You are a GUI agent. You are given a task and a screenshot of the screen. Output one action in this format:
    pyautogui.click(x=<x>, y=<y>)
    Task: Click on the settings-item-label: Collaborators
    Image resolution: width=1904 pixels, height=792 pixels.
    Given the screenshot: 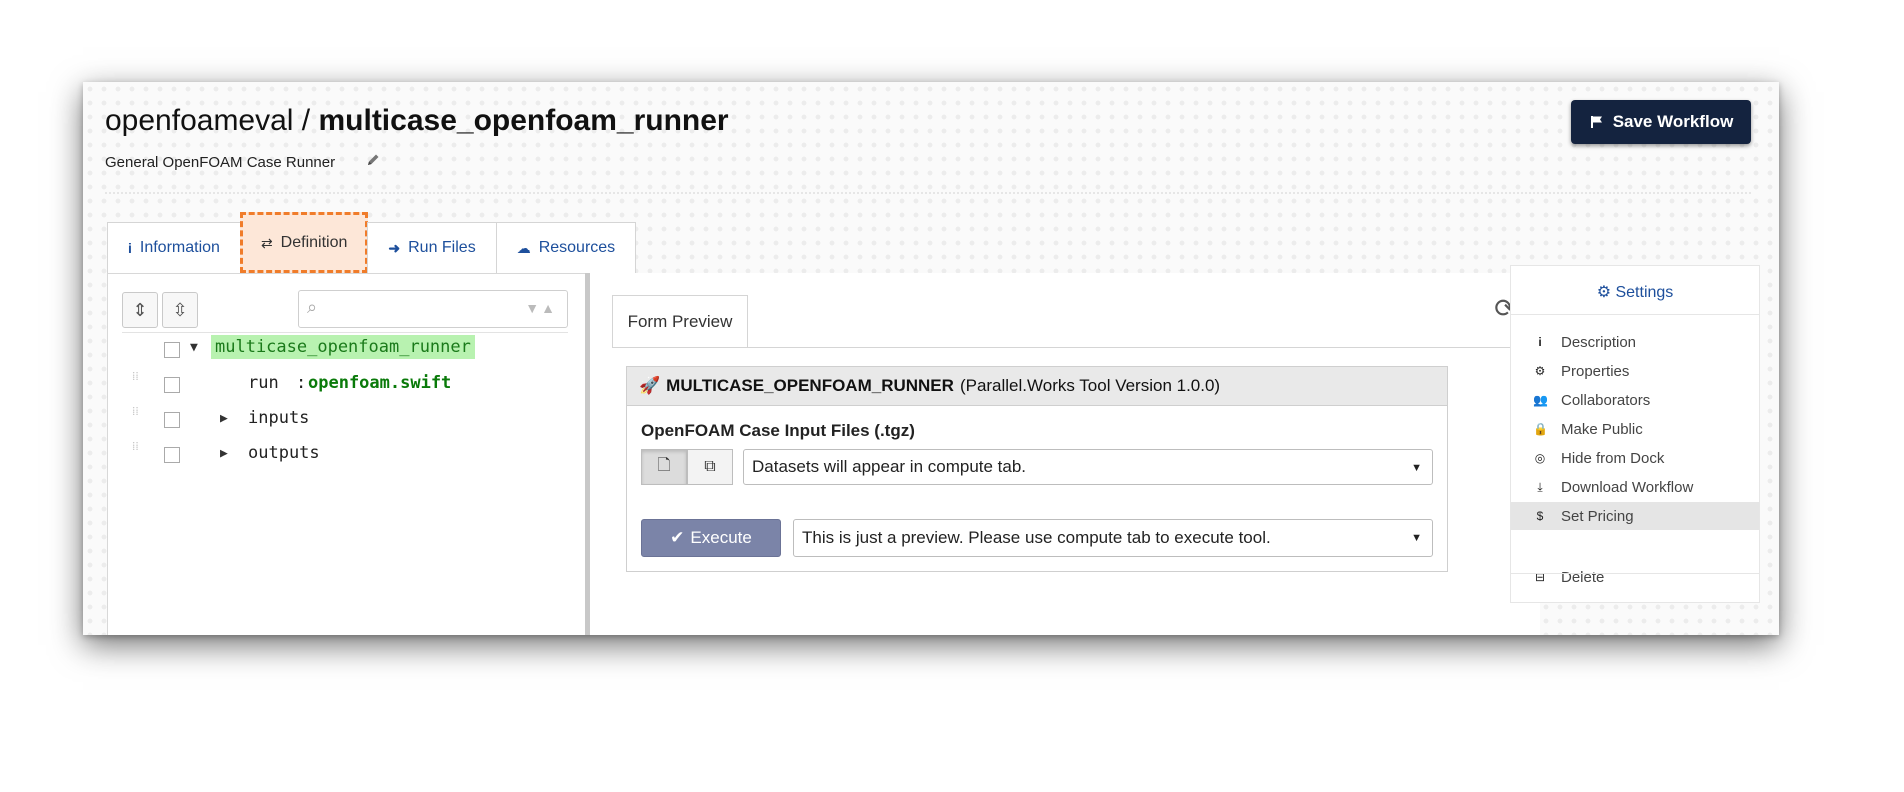 What is the action you would take?
    pyautogui.click(x=1606, y=400)
    